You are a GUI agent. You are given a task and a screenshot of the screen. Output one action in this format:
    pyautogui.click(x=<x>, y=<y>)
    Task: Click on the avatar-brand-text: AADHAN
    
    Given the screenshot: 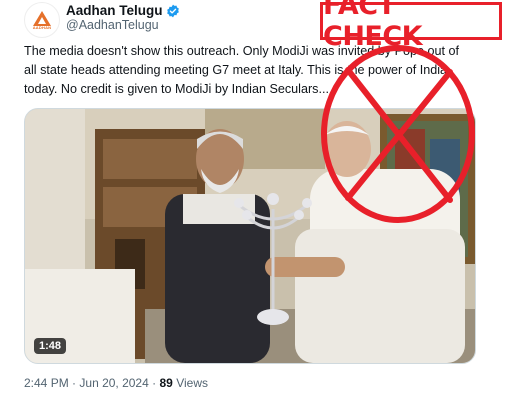 What is the action you would take?
    pyautogui.click(x=42, y=27)
    